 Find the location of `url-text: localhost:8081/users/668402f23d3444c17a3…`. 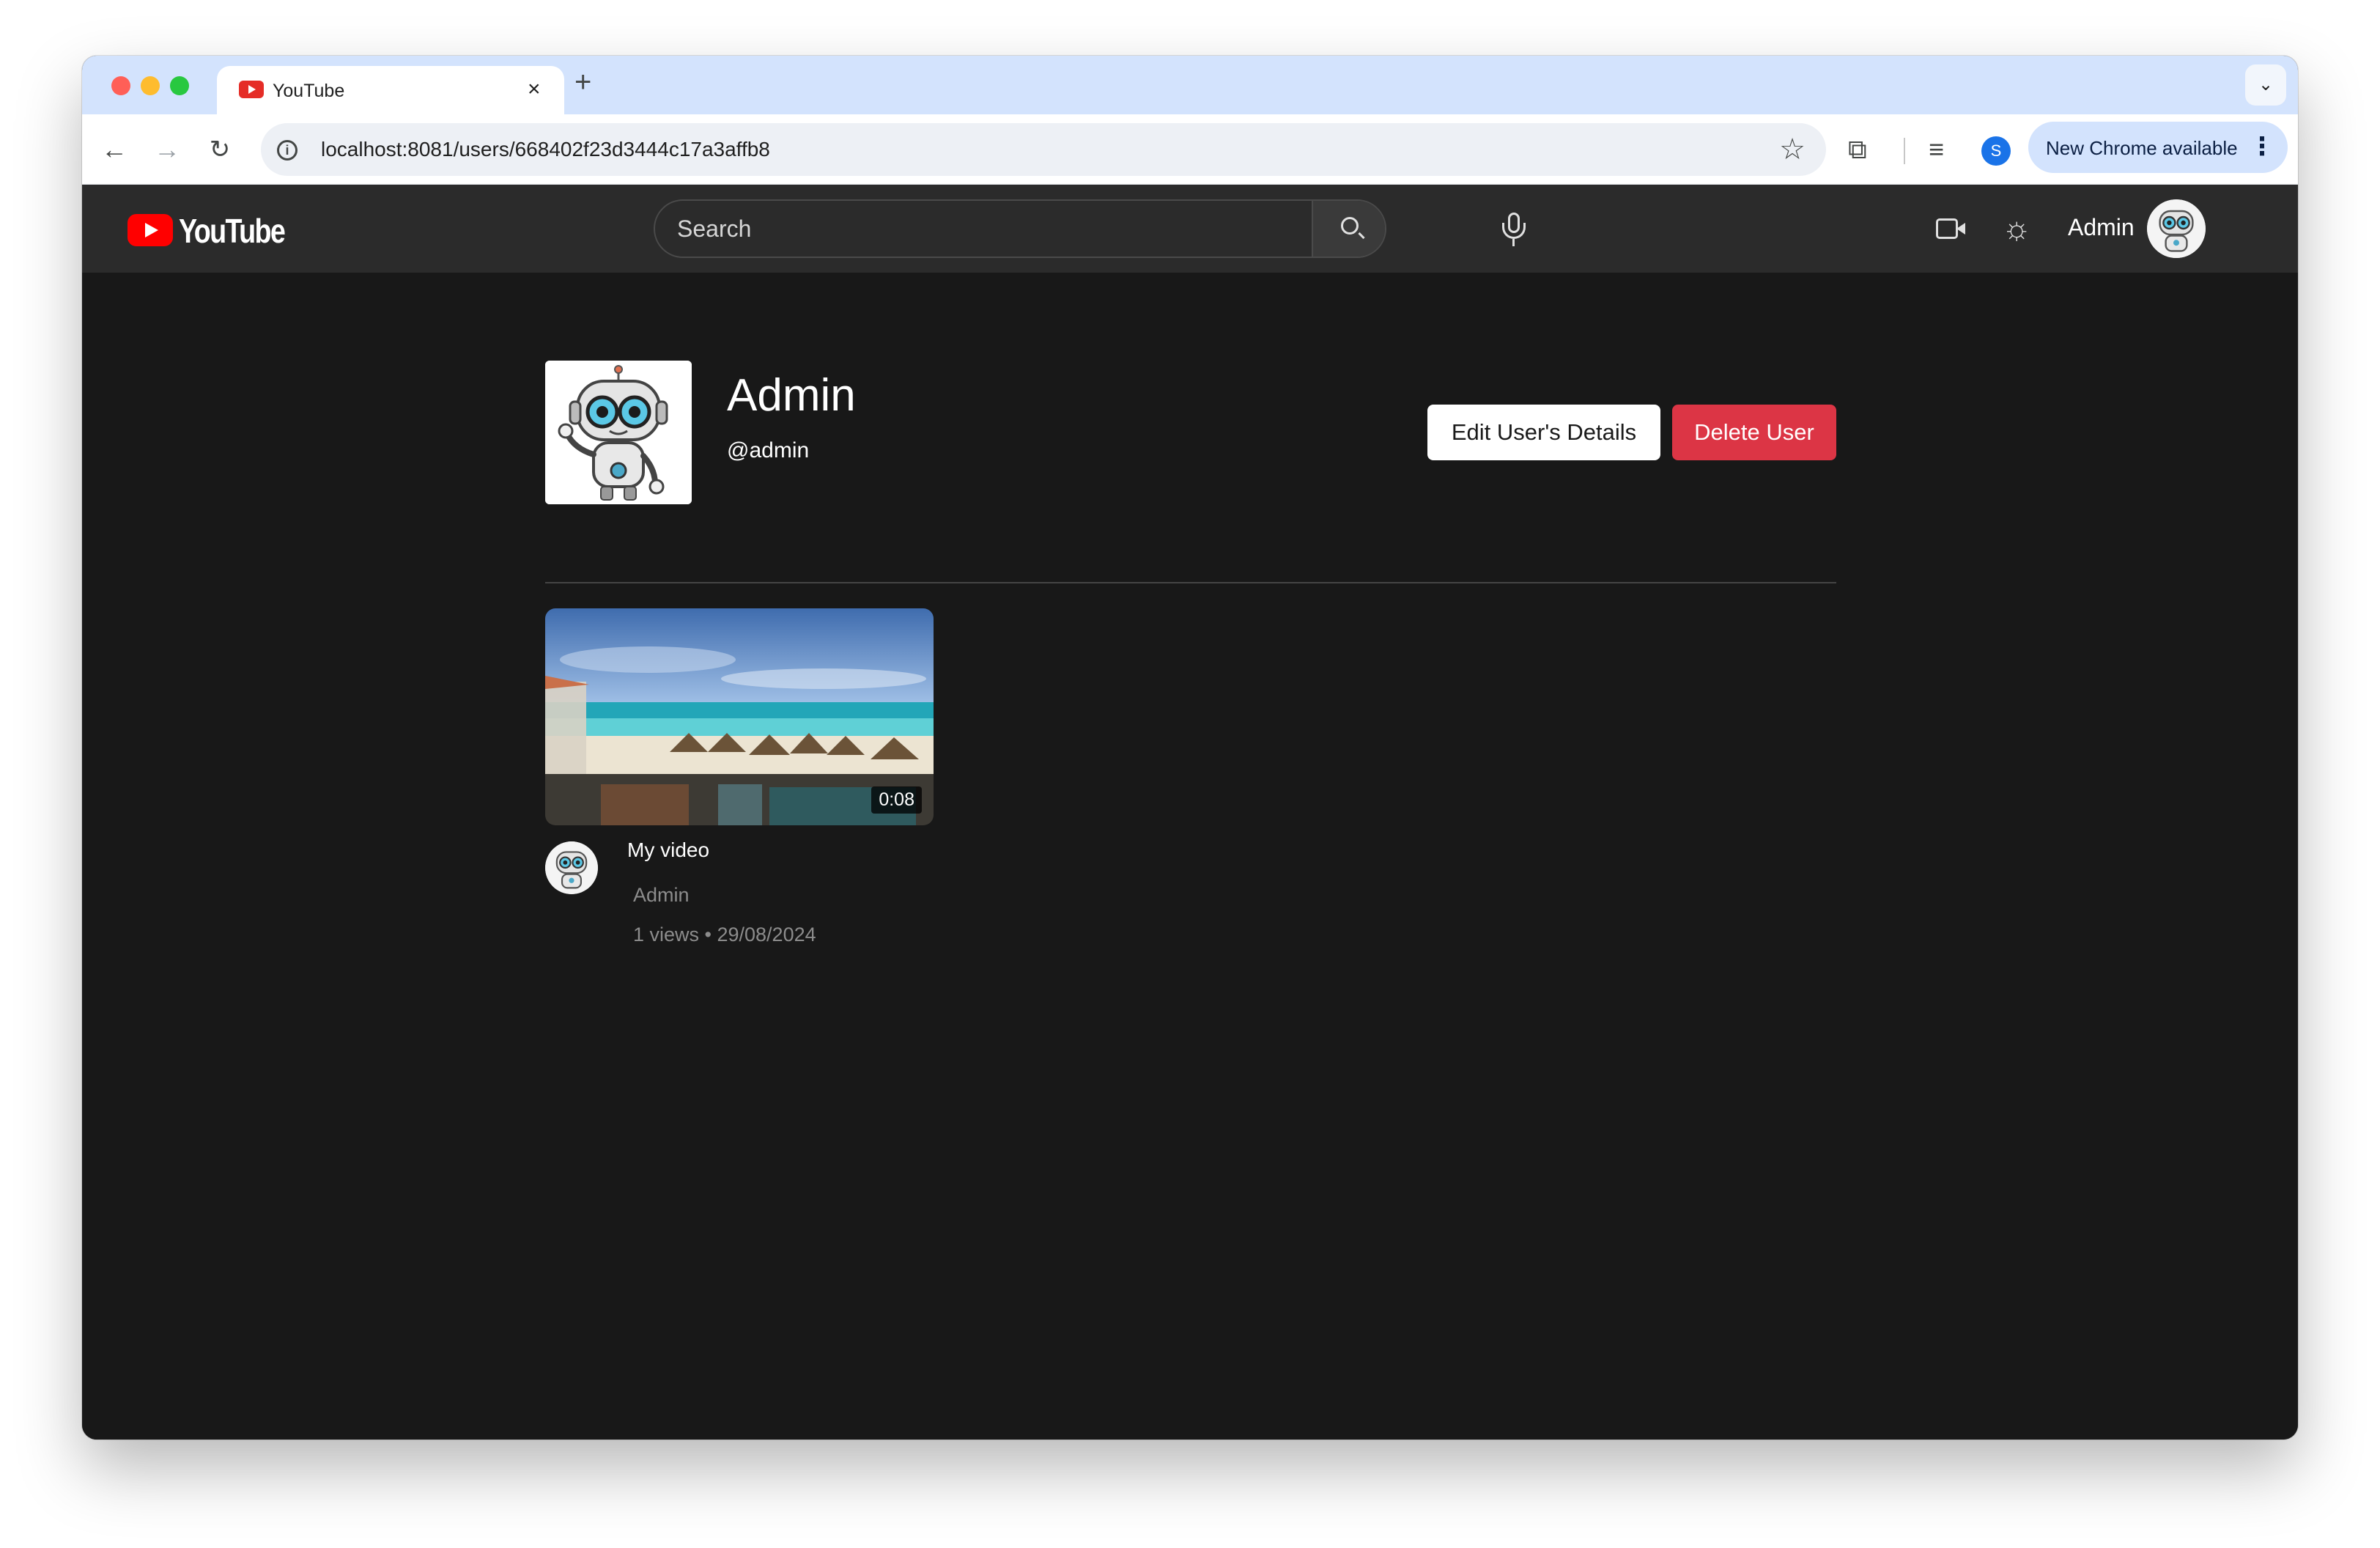

url-text: localhost:8081/users/668402f23d3444c17a3… is located at coordinates (545, 149).